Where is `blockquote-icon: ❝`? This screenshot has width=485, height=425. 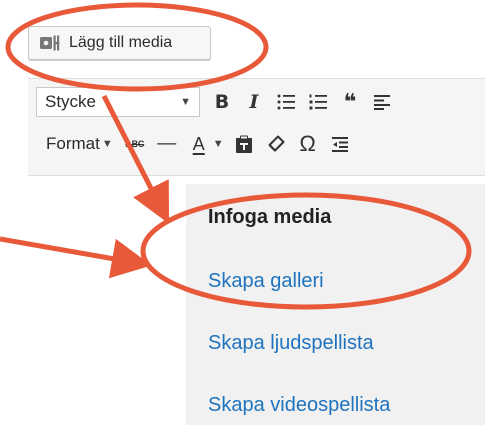 blockquote-icon: ❝ is located at coordinates (350, 101).